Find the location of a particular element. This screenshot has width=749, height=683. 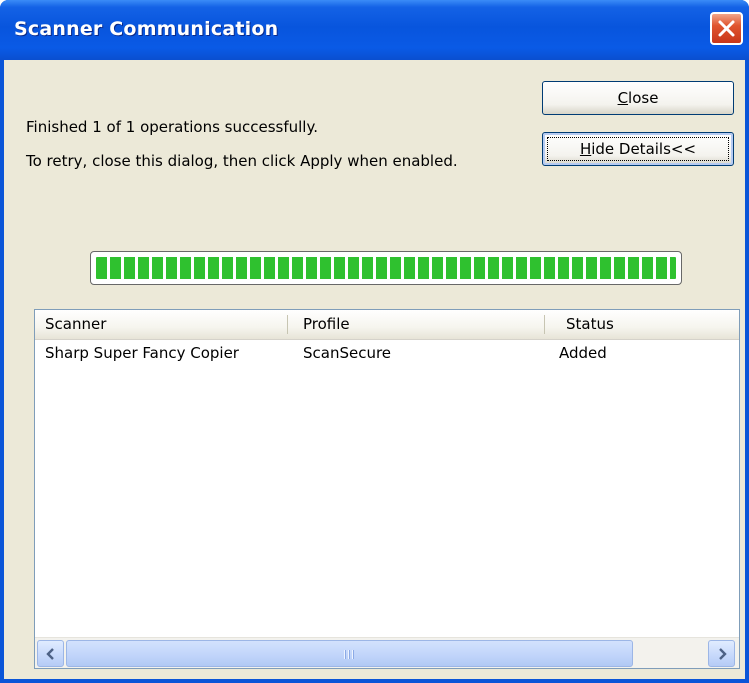

progress-bar is located at coordinates (386, 268).